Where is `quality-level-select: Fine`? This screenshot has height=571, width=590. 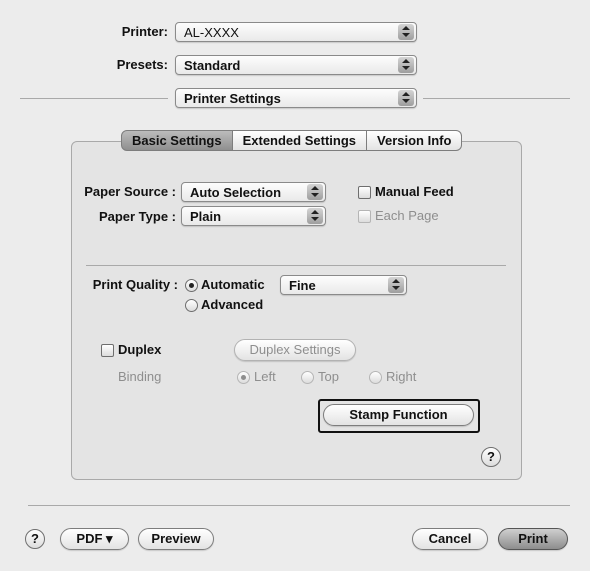 quality-level-select: Fine is located at coordinates (343, 285).